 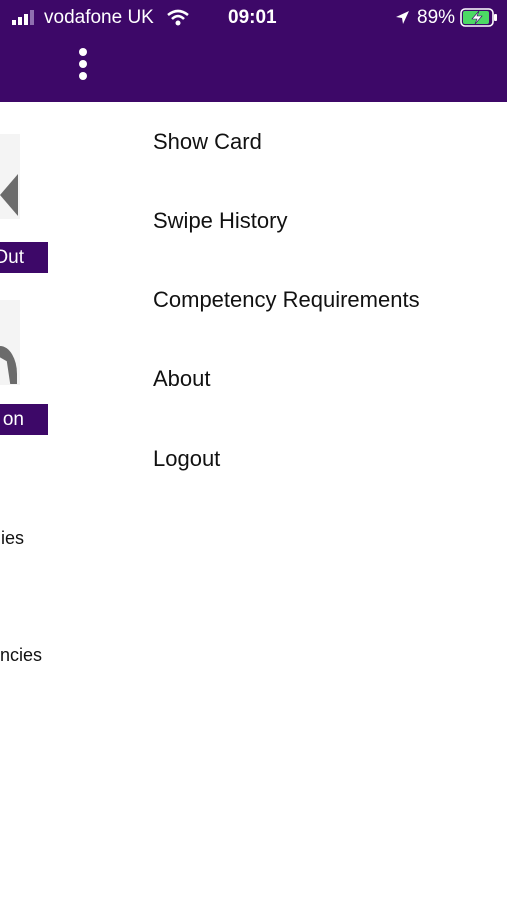 What do you see at coordinates (99, 17) in the screenshot?
I see `carrier-name: vodafone UK` at bounding box center [99, 17].